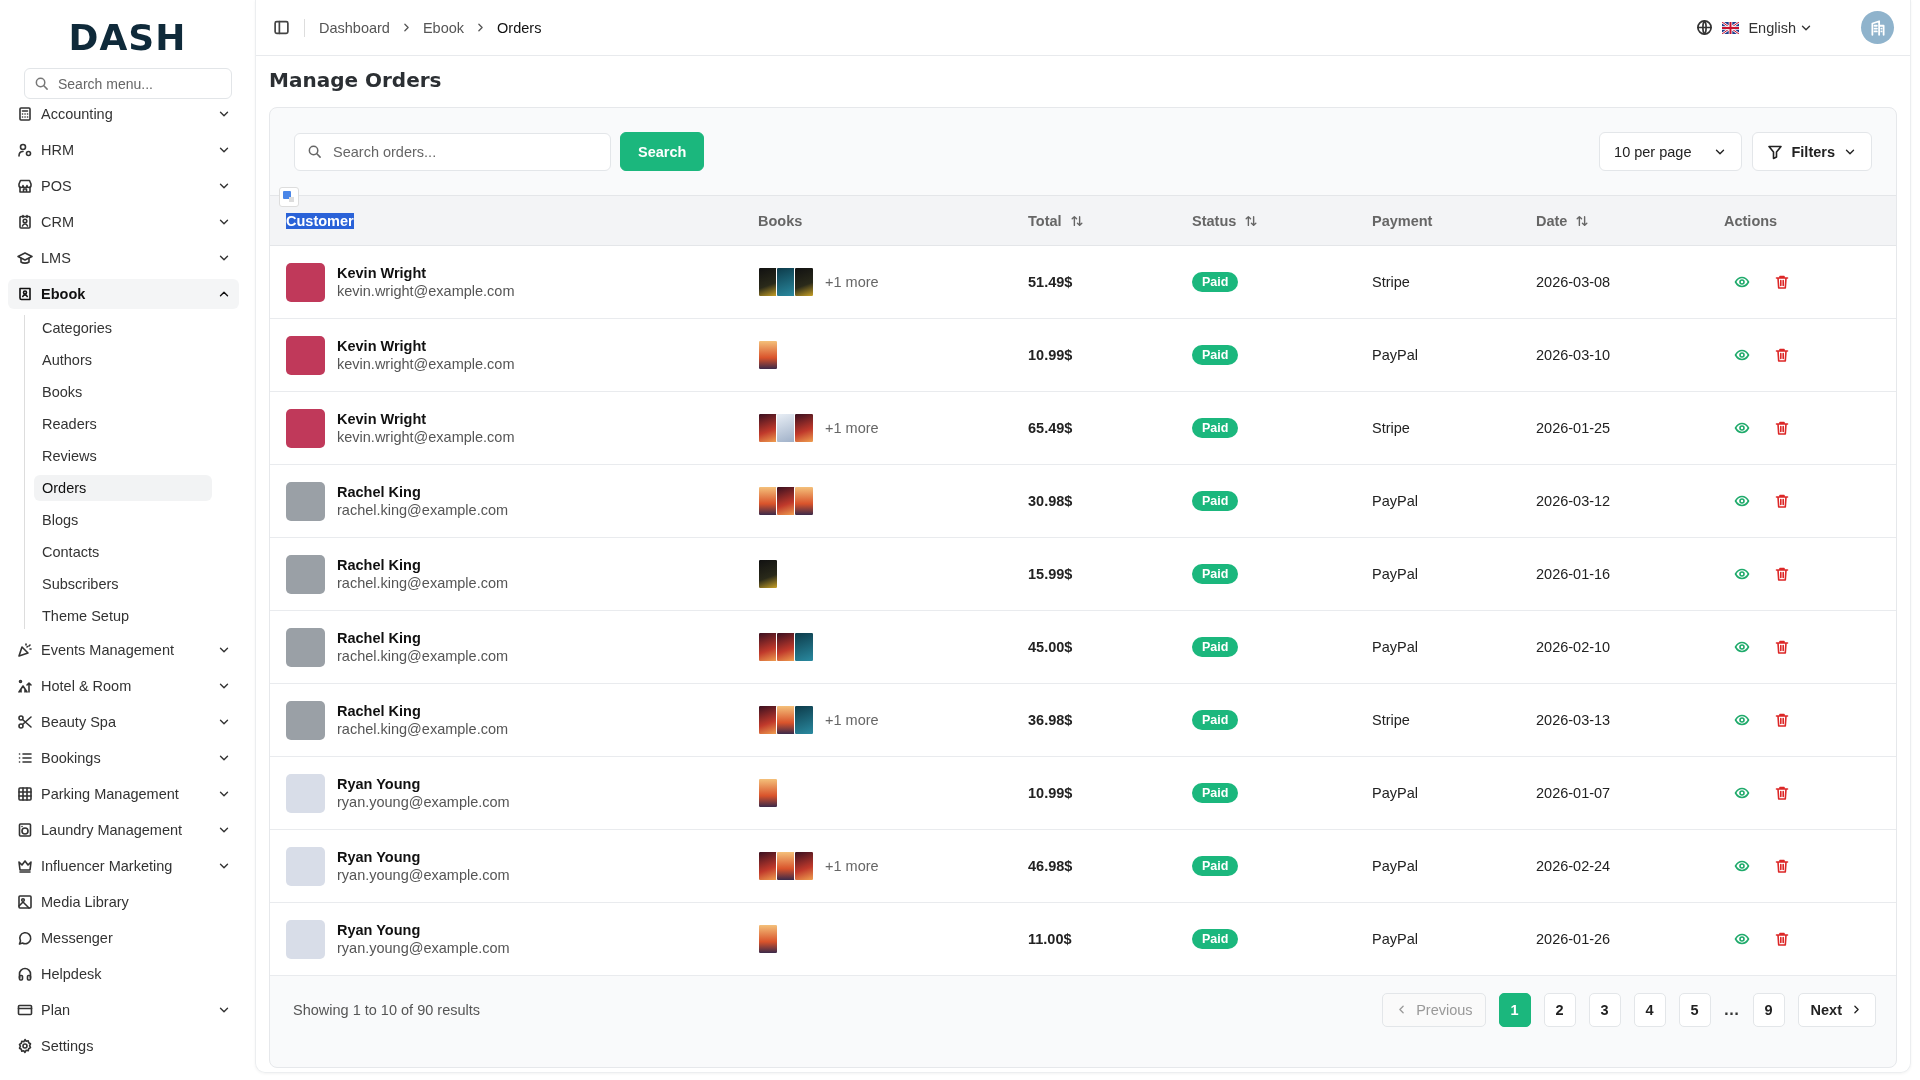 The height and width of the screenshot is (1080, 1920). Describe the element at coordinates (519, 27) in the screenshot. I see `breadcrumb-link: Orders` at that location.